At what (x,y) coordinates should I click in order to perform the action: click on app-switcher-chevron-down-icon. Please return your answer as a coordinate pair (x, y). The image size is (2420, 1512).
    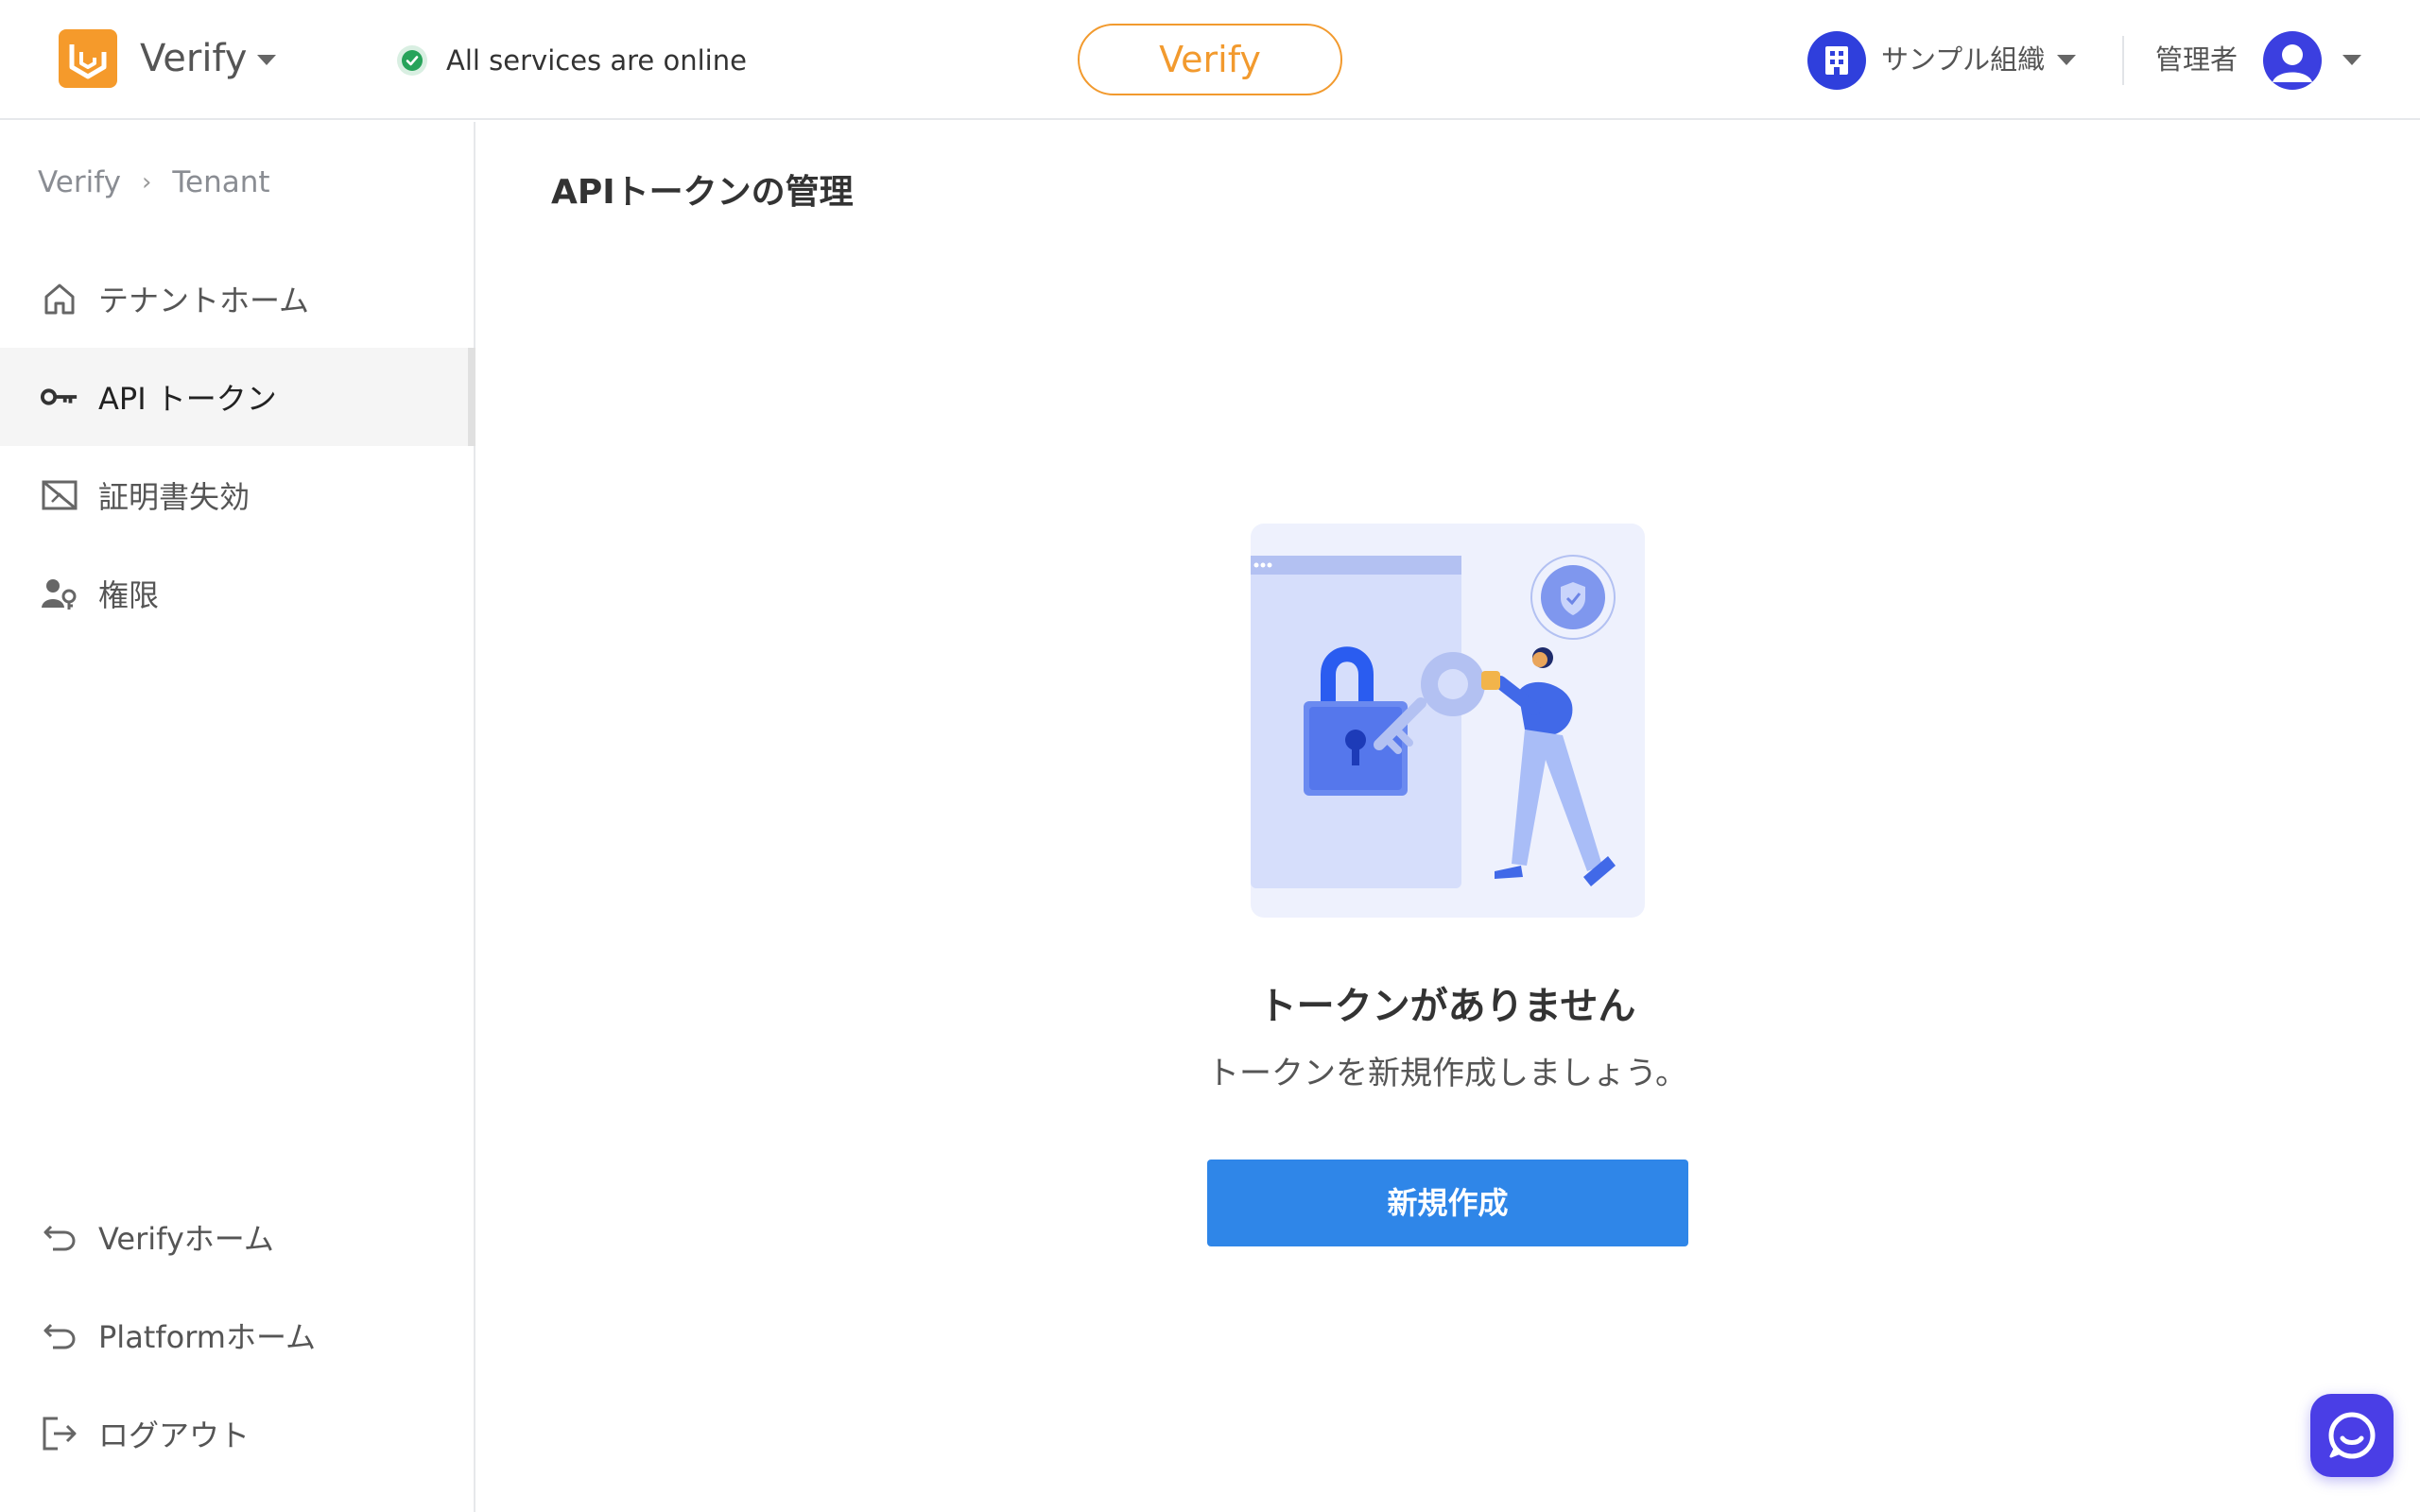
    Looking at the image, I should click on (266, 60).